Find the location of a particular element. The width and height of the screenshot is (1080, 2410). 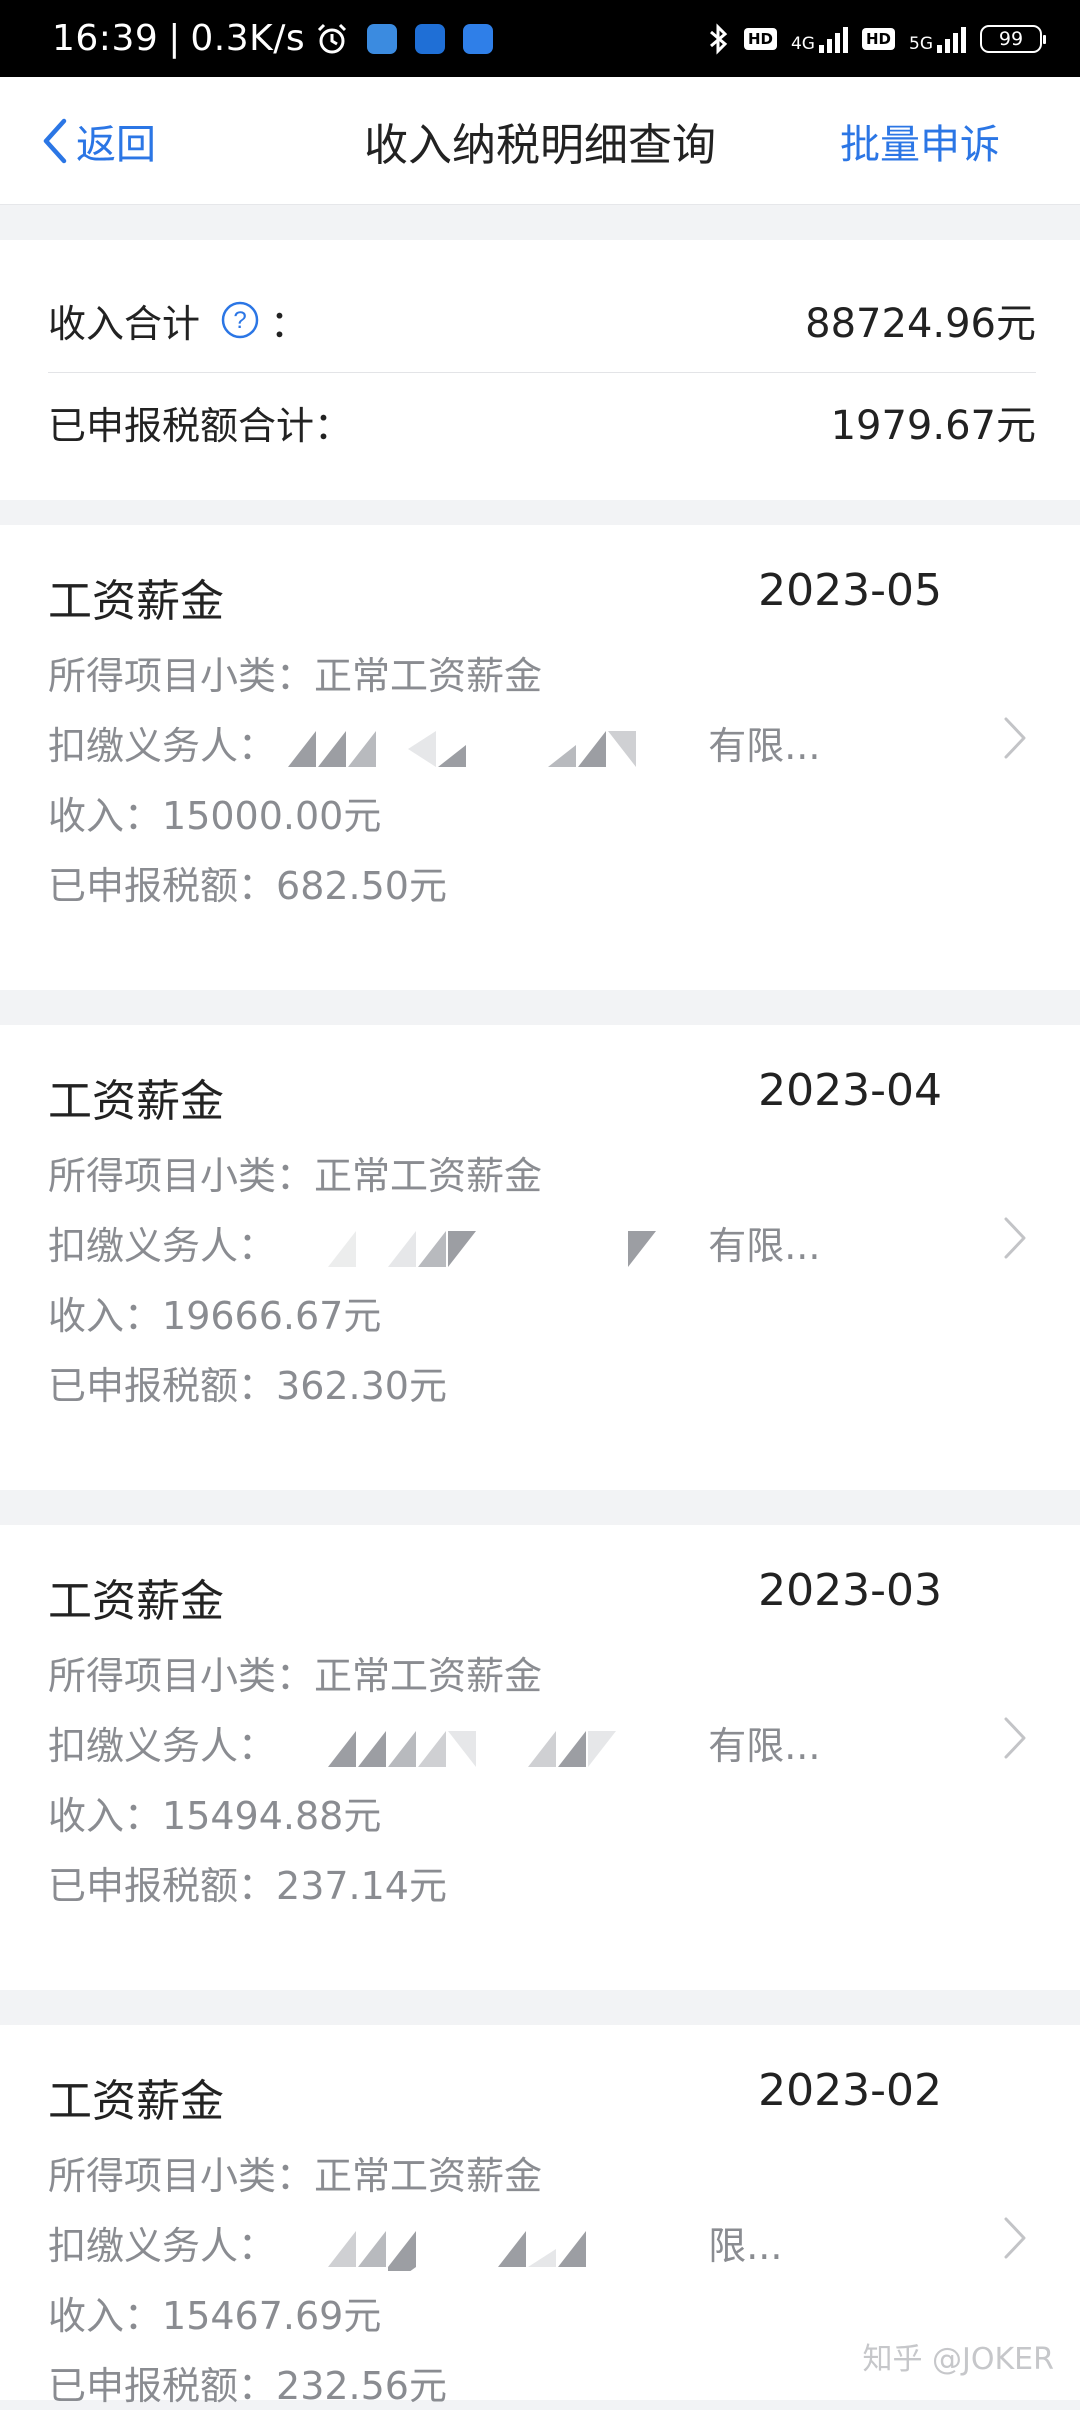

tax-total-row: 已申报税额合计： 1979.67元 is located at coordinates (542, 422).